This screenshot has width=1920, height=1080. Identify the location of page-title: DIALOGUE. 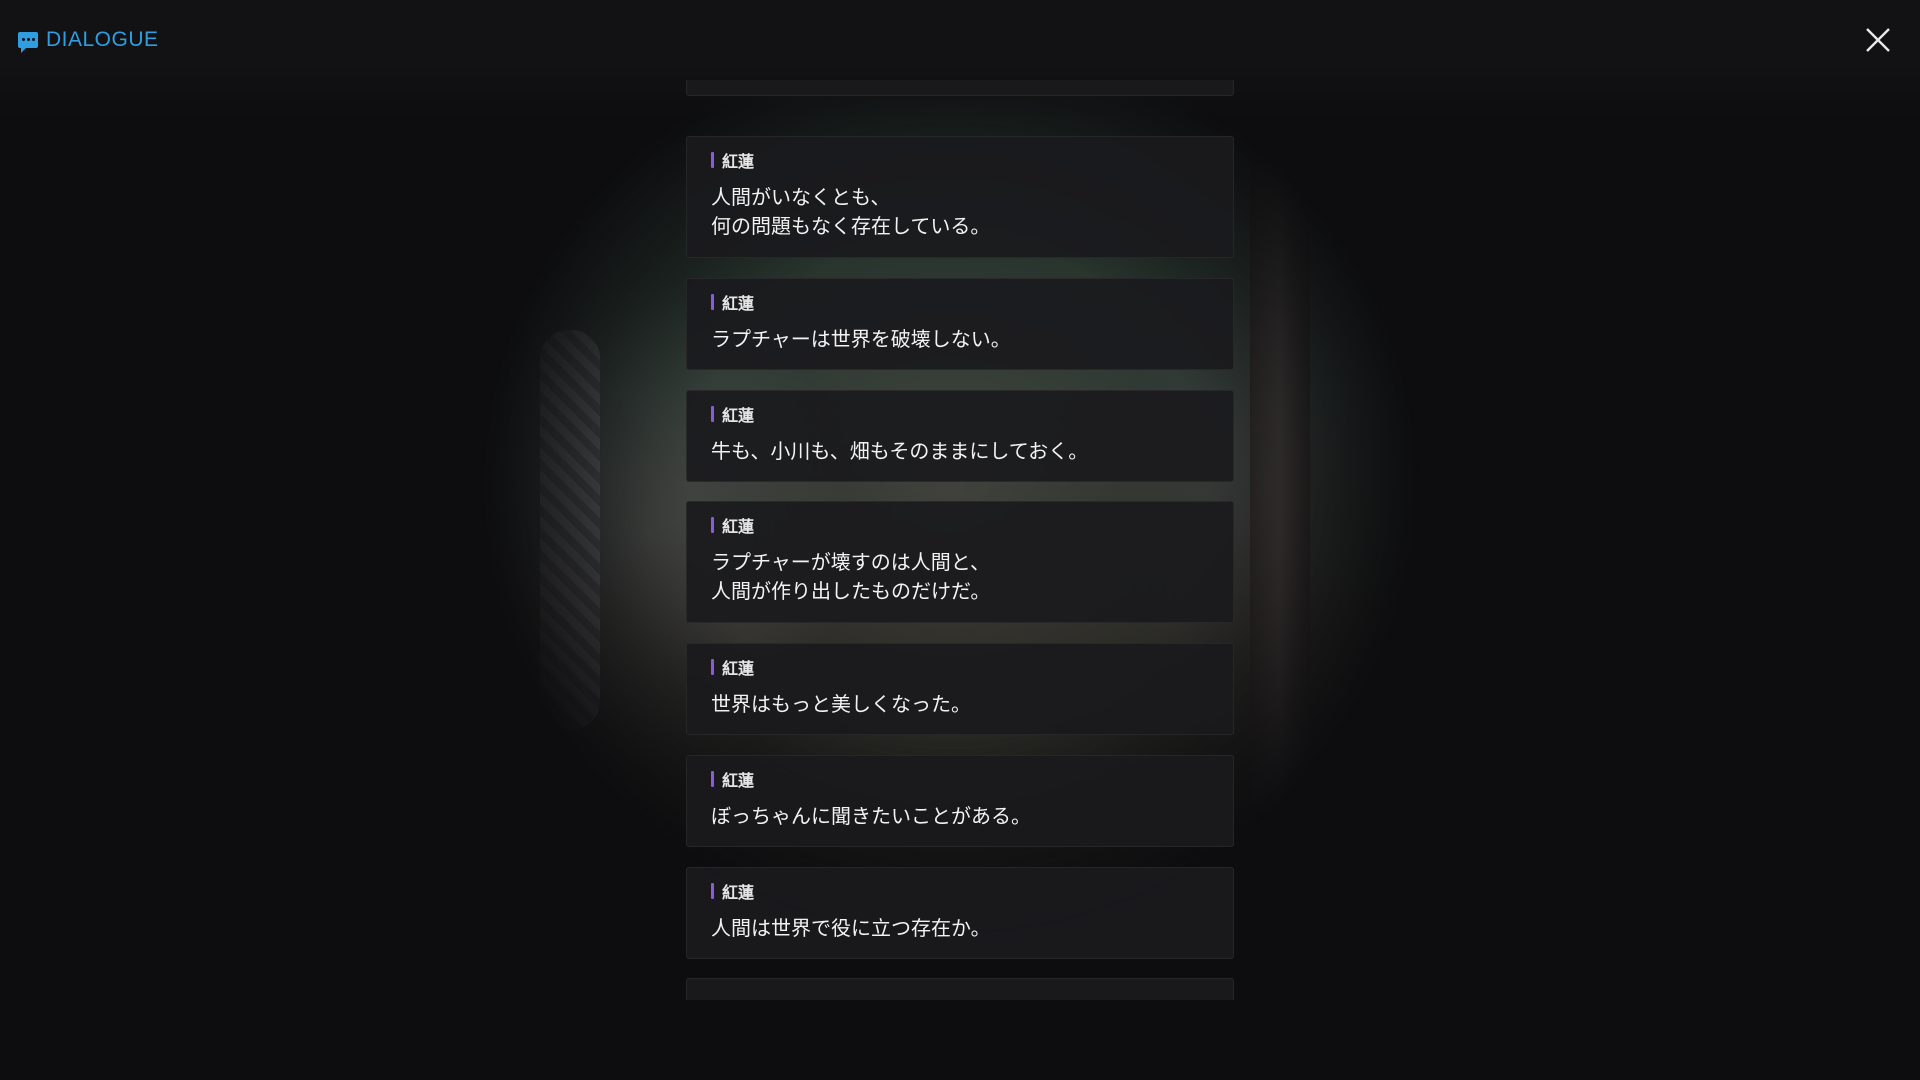
(102, 39).